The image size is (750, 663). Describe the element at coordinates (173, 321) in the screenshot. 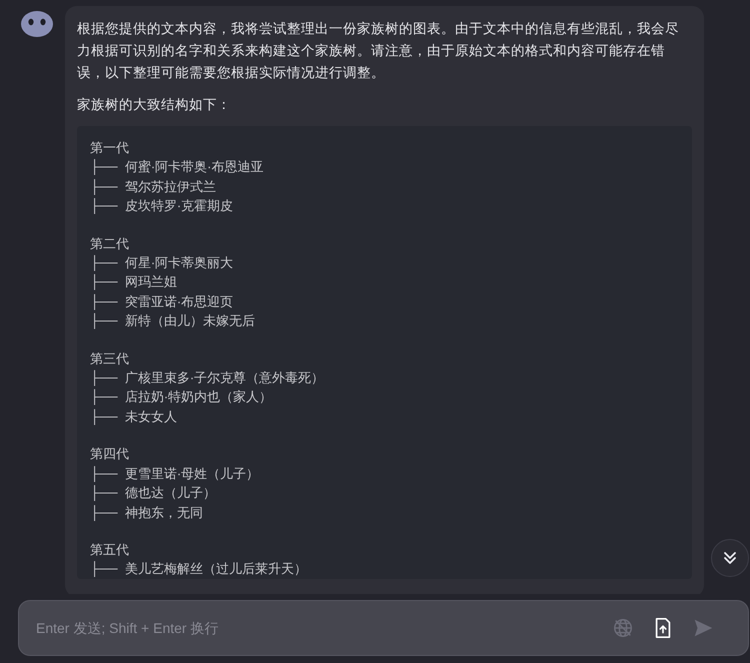

I see `code-line: ├── 新特（由儿）未嫁无后` at that location.